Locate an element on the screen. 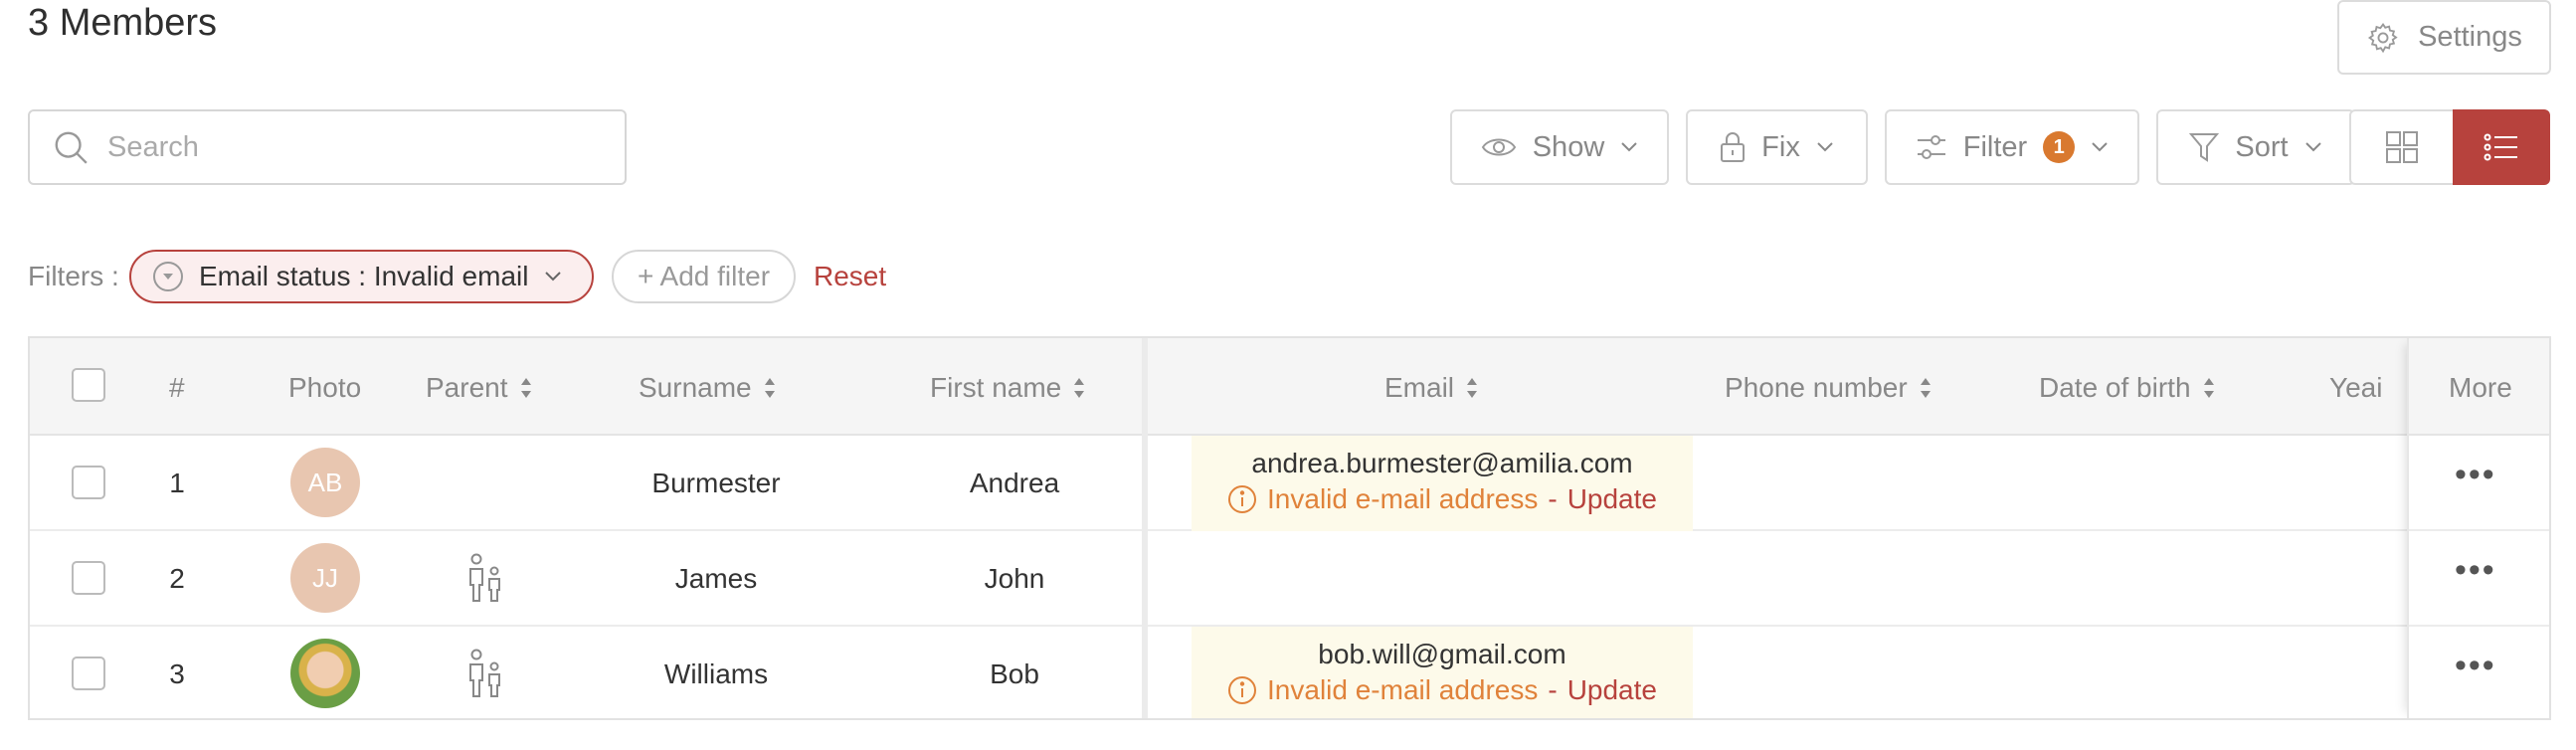 The width and height of the screenshot is (2576, 750). avatar: JJ is located at coordinates (325, 578).